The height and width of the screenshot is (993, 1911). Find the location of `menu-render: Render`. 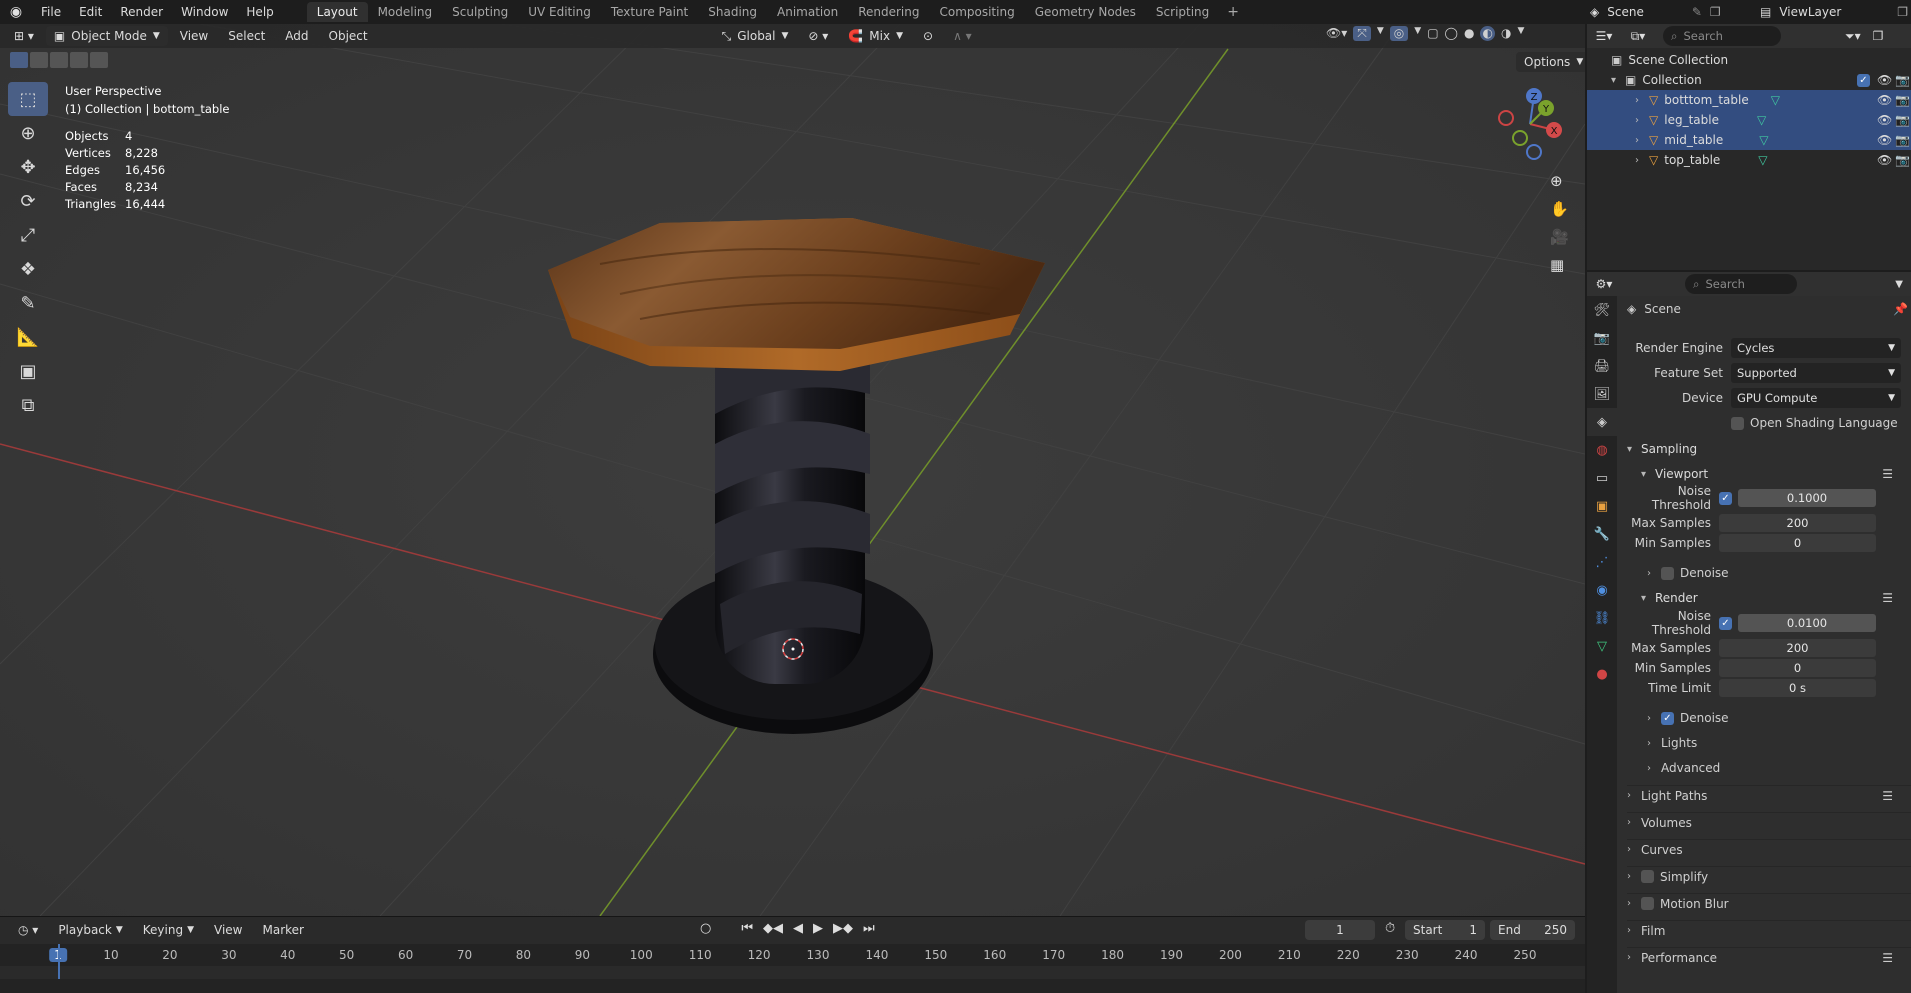

menu-render: Render is located at coordinates (141, 12).